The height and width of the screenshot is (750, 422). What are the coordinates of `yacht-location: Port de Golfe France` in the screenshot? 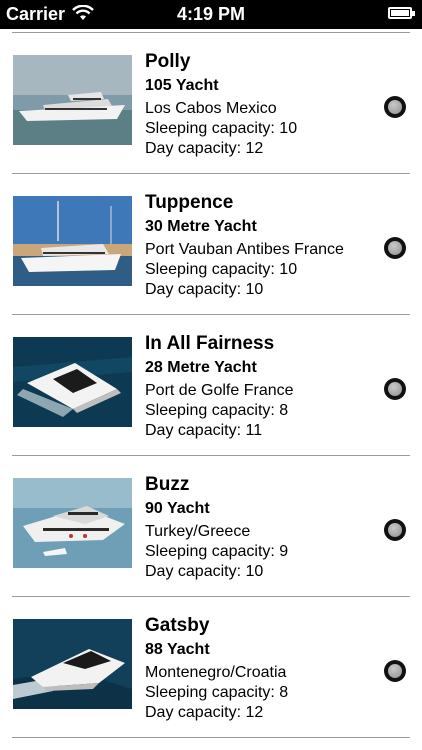 It's located at (219, 390).